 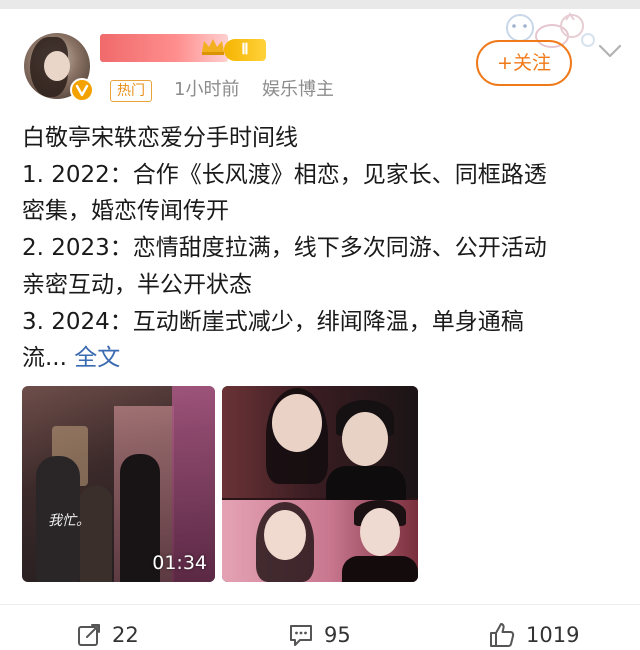 I want to click on like-count: 1019, so click(x=553, y=635).